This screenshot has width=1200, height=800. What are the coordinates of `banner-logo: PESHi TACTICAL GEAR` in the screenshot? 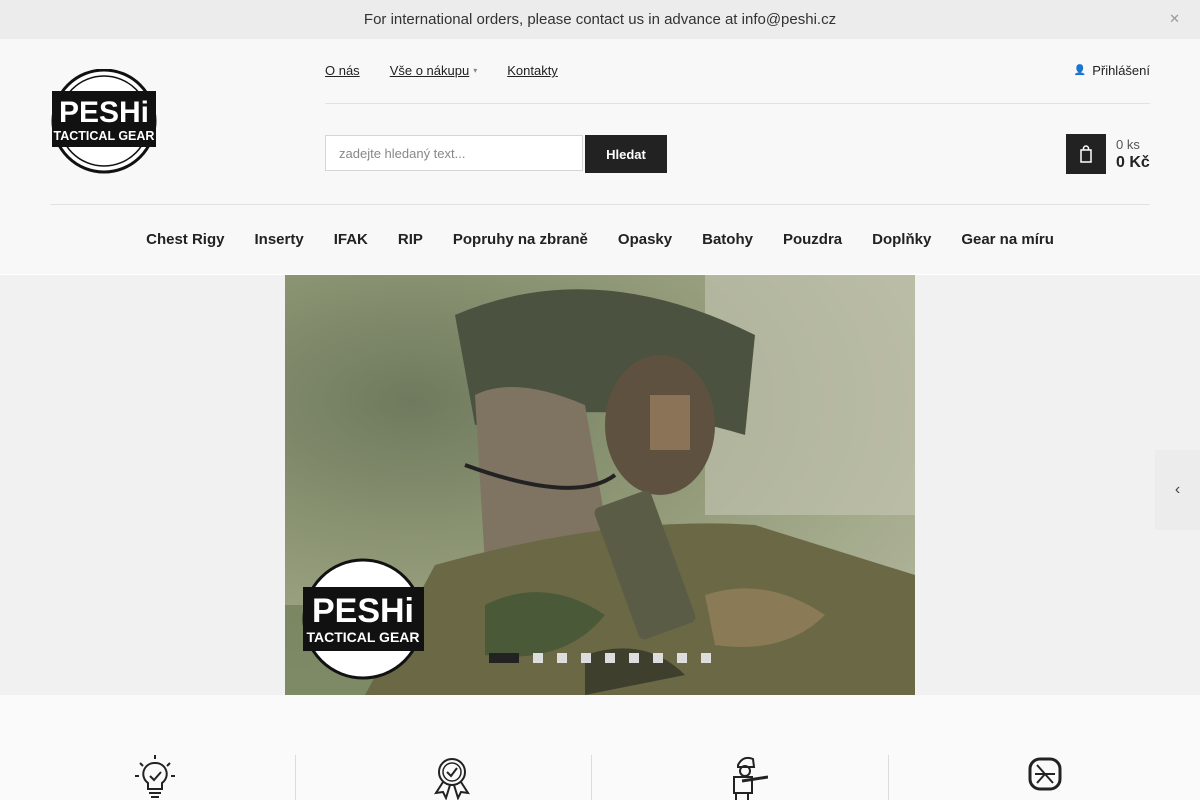 It's located at (363, 619).